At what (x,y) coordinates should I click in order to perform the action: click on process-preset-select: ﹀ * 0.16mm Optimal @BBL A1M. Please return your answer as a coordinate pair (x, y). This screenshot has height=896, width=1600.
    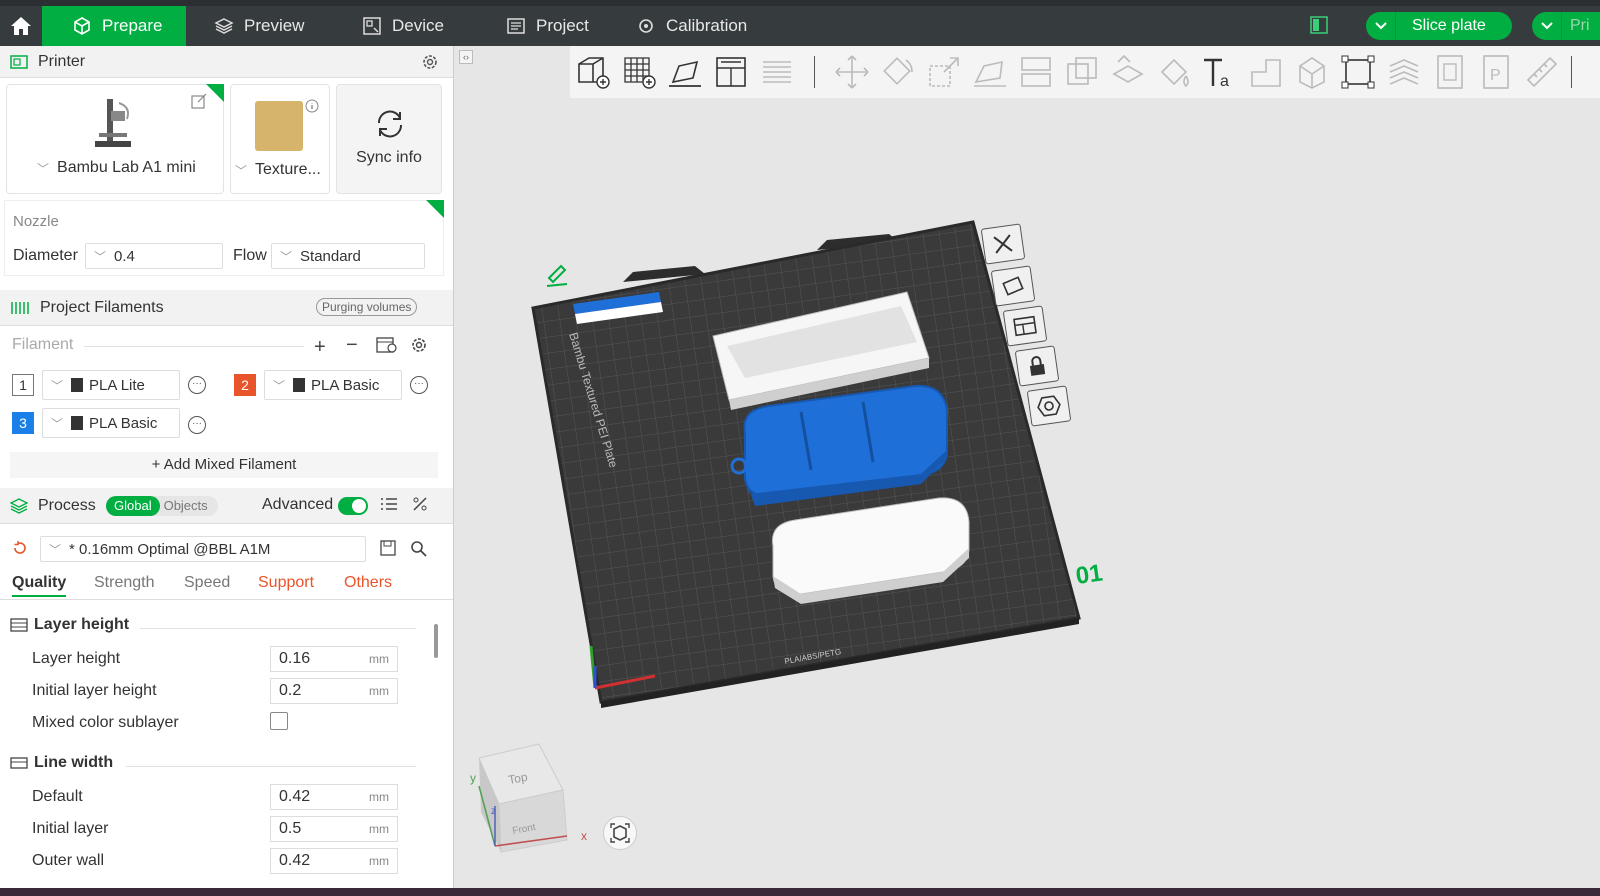
    Looking at the image, I should click on (203, 549).